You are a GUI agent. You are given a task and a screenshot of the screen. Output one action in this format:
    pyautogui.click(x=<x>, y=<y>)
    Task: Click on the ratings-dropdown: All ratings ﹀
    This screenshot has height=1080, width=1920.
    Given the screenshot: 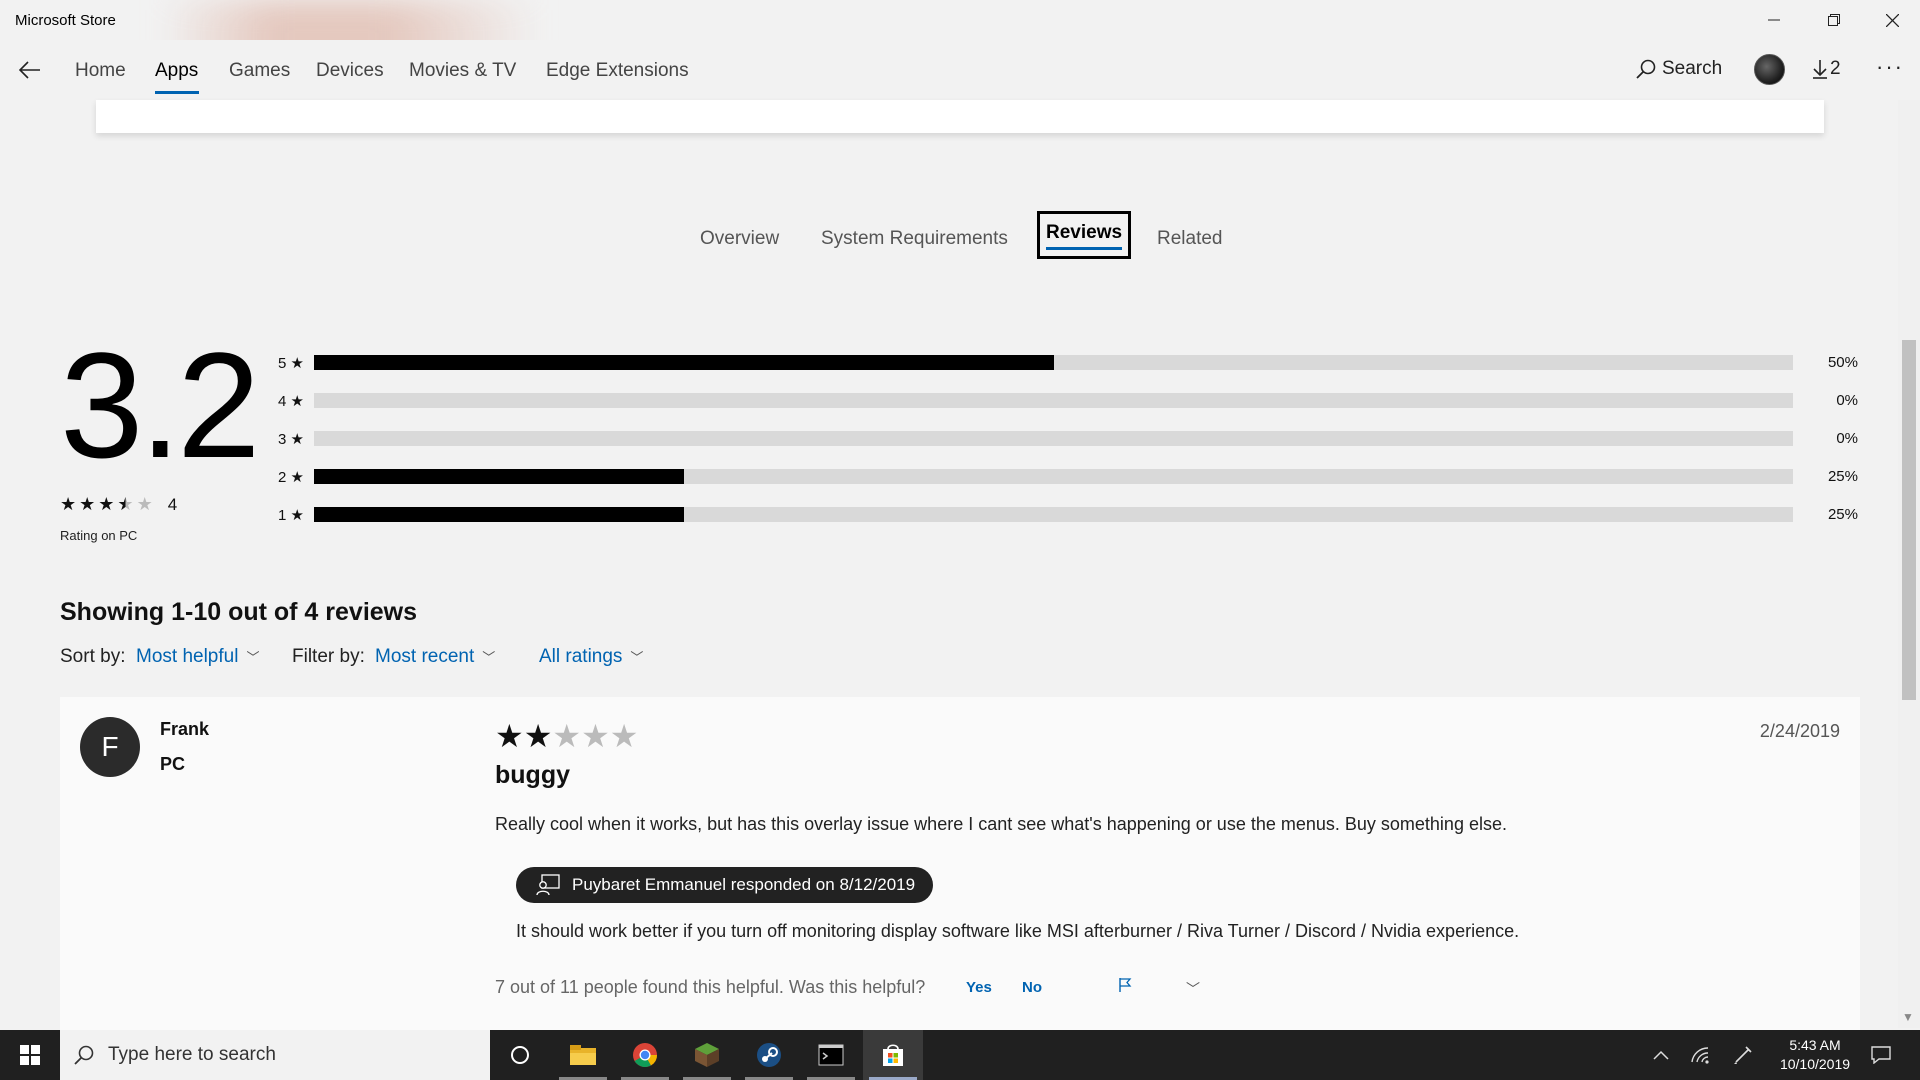 What is the action you would take?
    pyautogui.click(x=591, y=657)
    